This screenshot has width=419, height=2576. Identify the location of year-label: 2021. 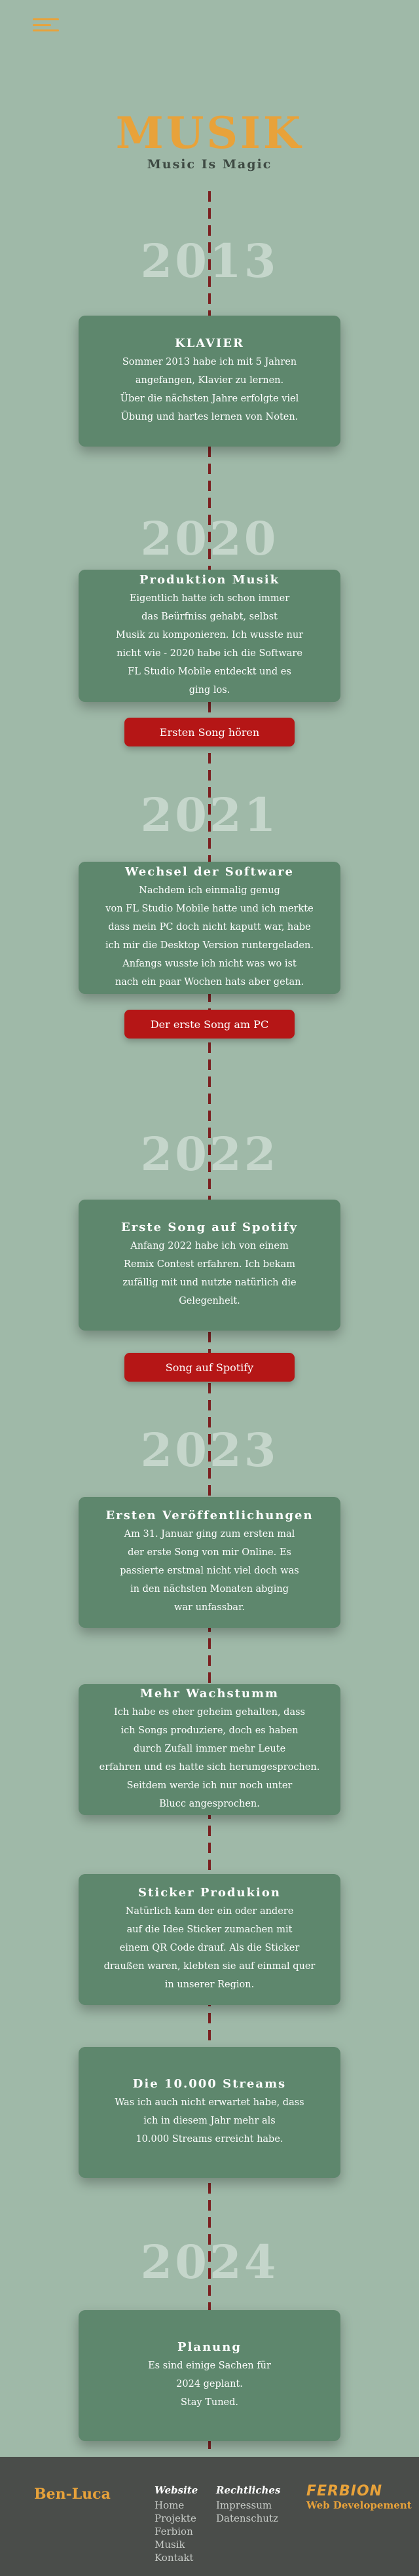
(209, 815).